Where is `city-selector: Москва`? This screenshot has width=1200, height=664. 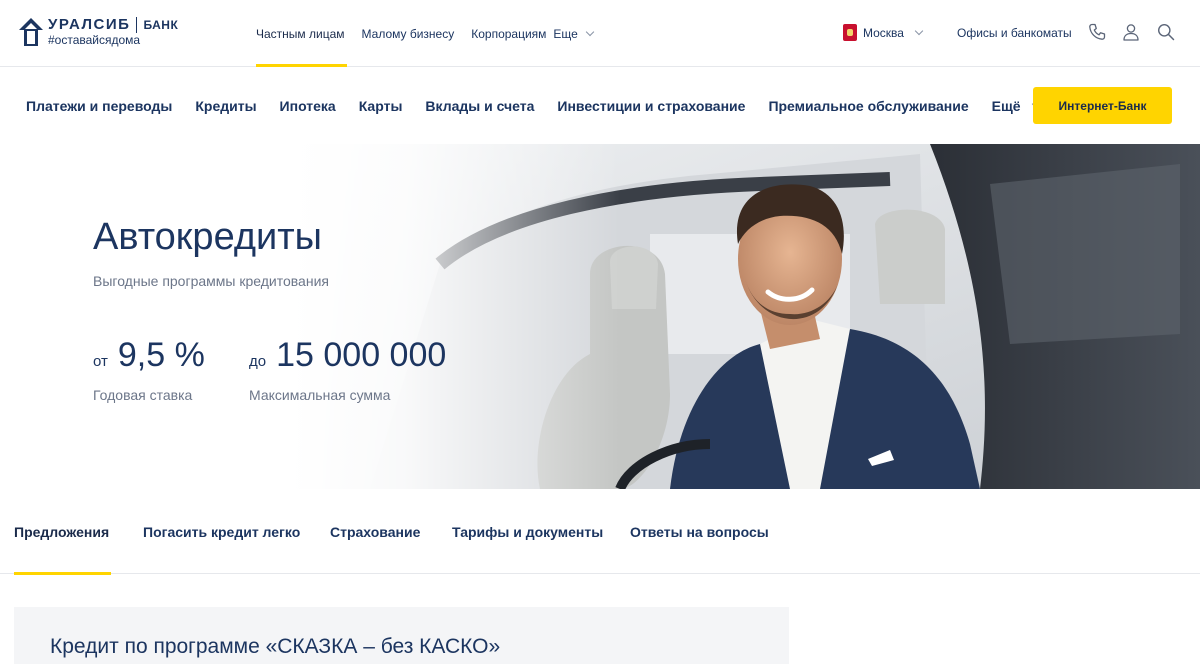 city-selector: Москва is located at coordinates (883, 32).